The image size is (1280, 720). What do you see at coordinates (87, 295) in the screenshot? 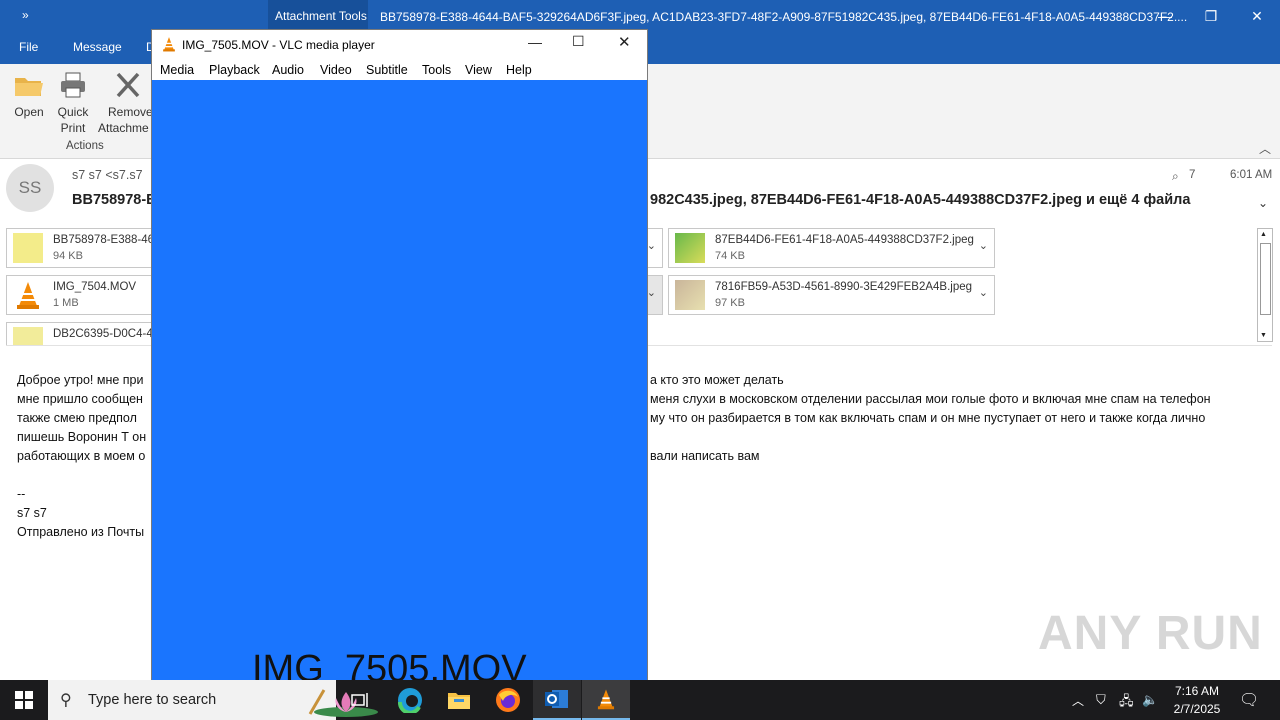
I see `attachment-card: IMG_7504.MOV 1 MB` at bounding box center [87, 295].